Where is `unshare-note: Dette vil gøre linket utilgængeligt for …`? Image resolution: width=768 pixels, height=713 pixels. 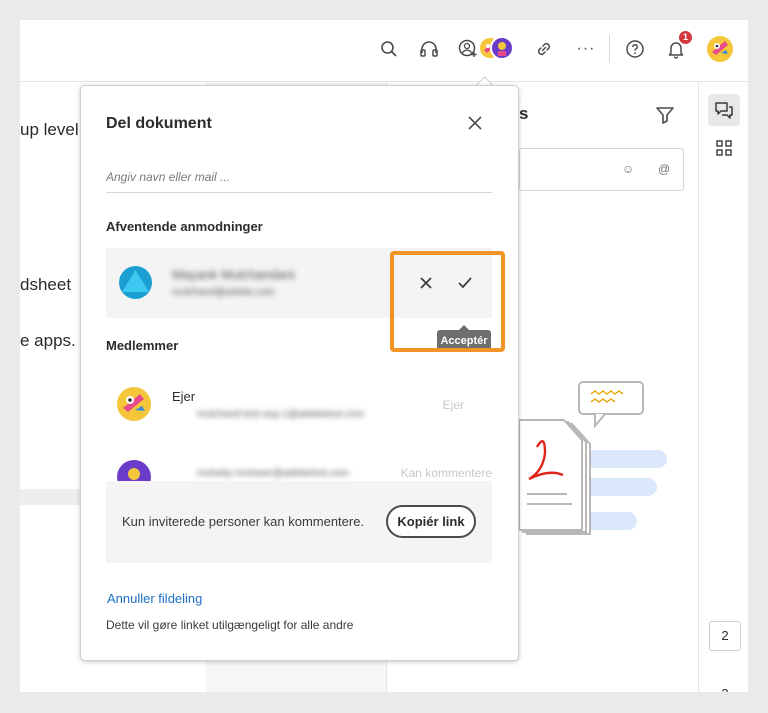
unshare-note: Dette vil gøre linket utilgængeligt for … is located at coordinates (230, 625).